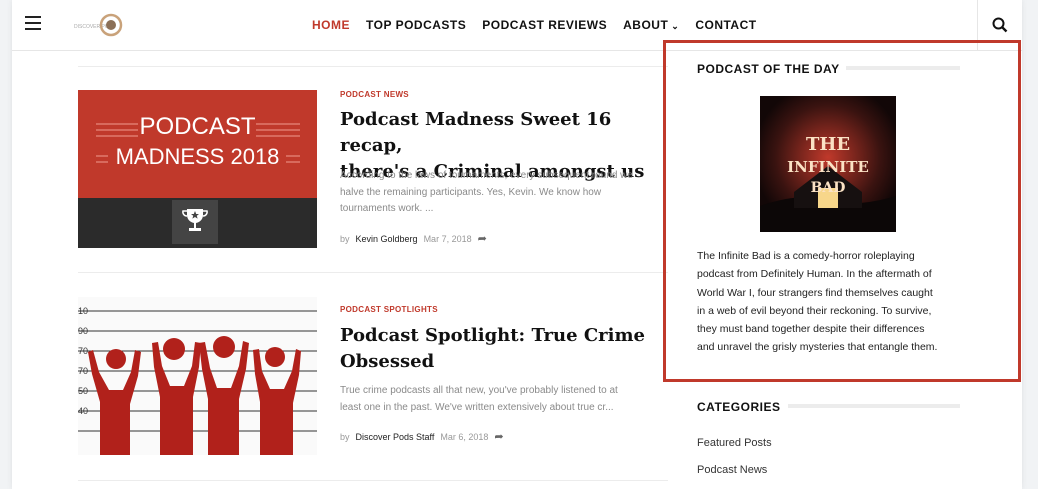 Image resolution: width=1038 pixels, height=489 pixels. Describe the element at coordinates (83, 391) in the screenshot. I see `svg-text: 50` at that location.